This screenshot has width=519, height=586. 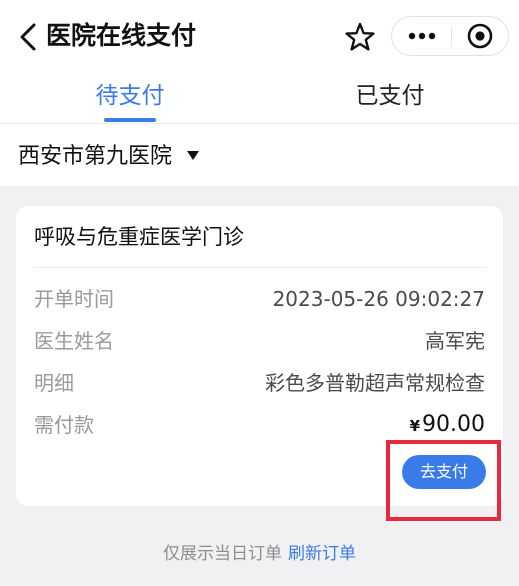 I want to click on more-button, so click(x=422, y=36).